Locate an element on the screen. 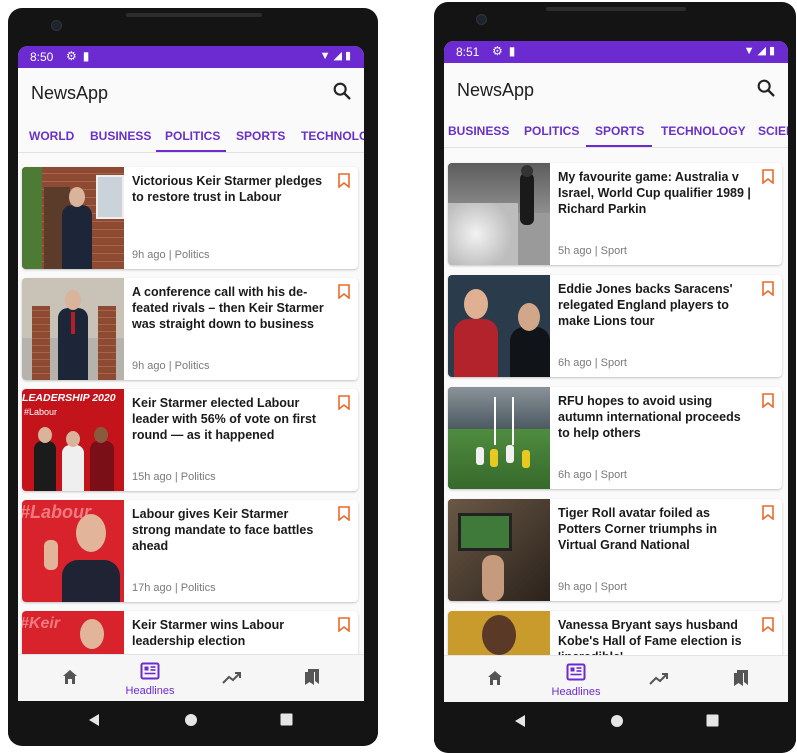 This screenshot has height=753, width=797. app-bar: NewsApp is located at coordinates (616, 88).